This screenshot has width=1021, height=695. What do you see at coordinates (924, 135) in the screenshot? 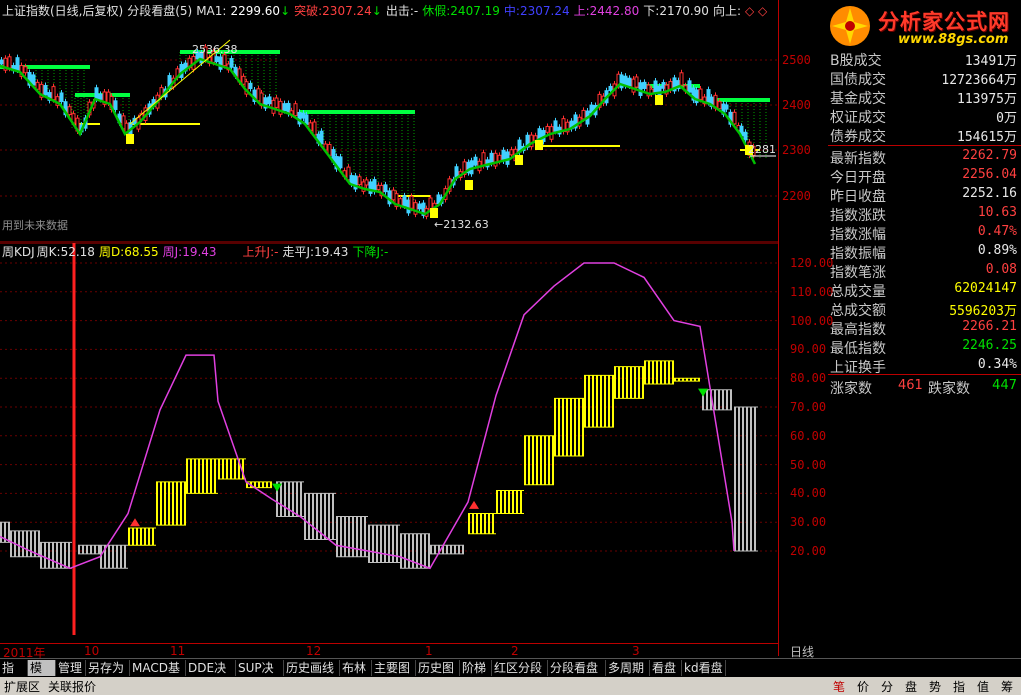
I see `quote-row: 债券成交 154615万` at bounding box center [924, 135].